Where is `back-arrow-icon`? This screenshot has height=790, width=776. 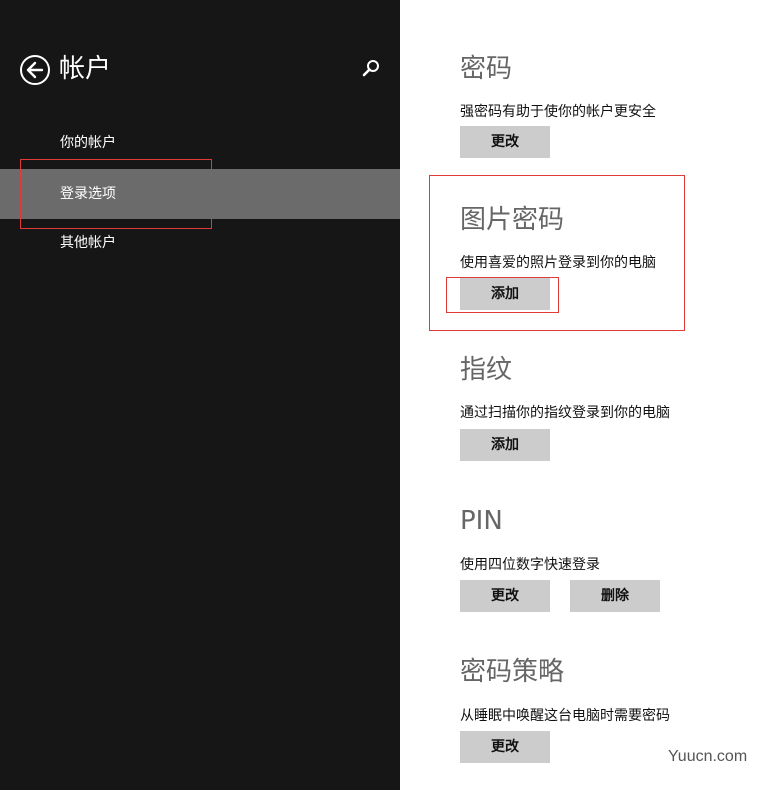 back-arrow-icon is located at coordinates (35, 70).